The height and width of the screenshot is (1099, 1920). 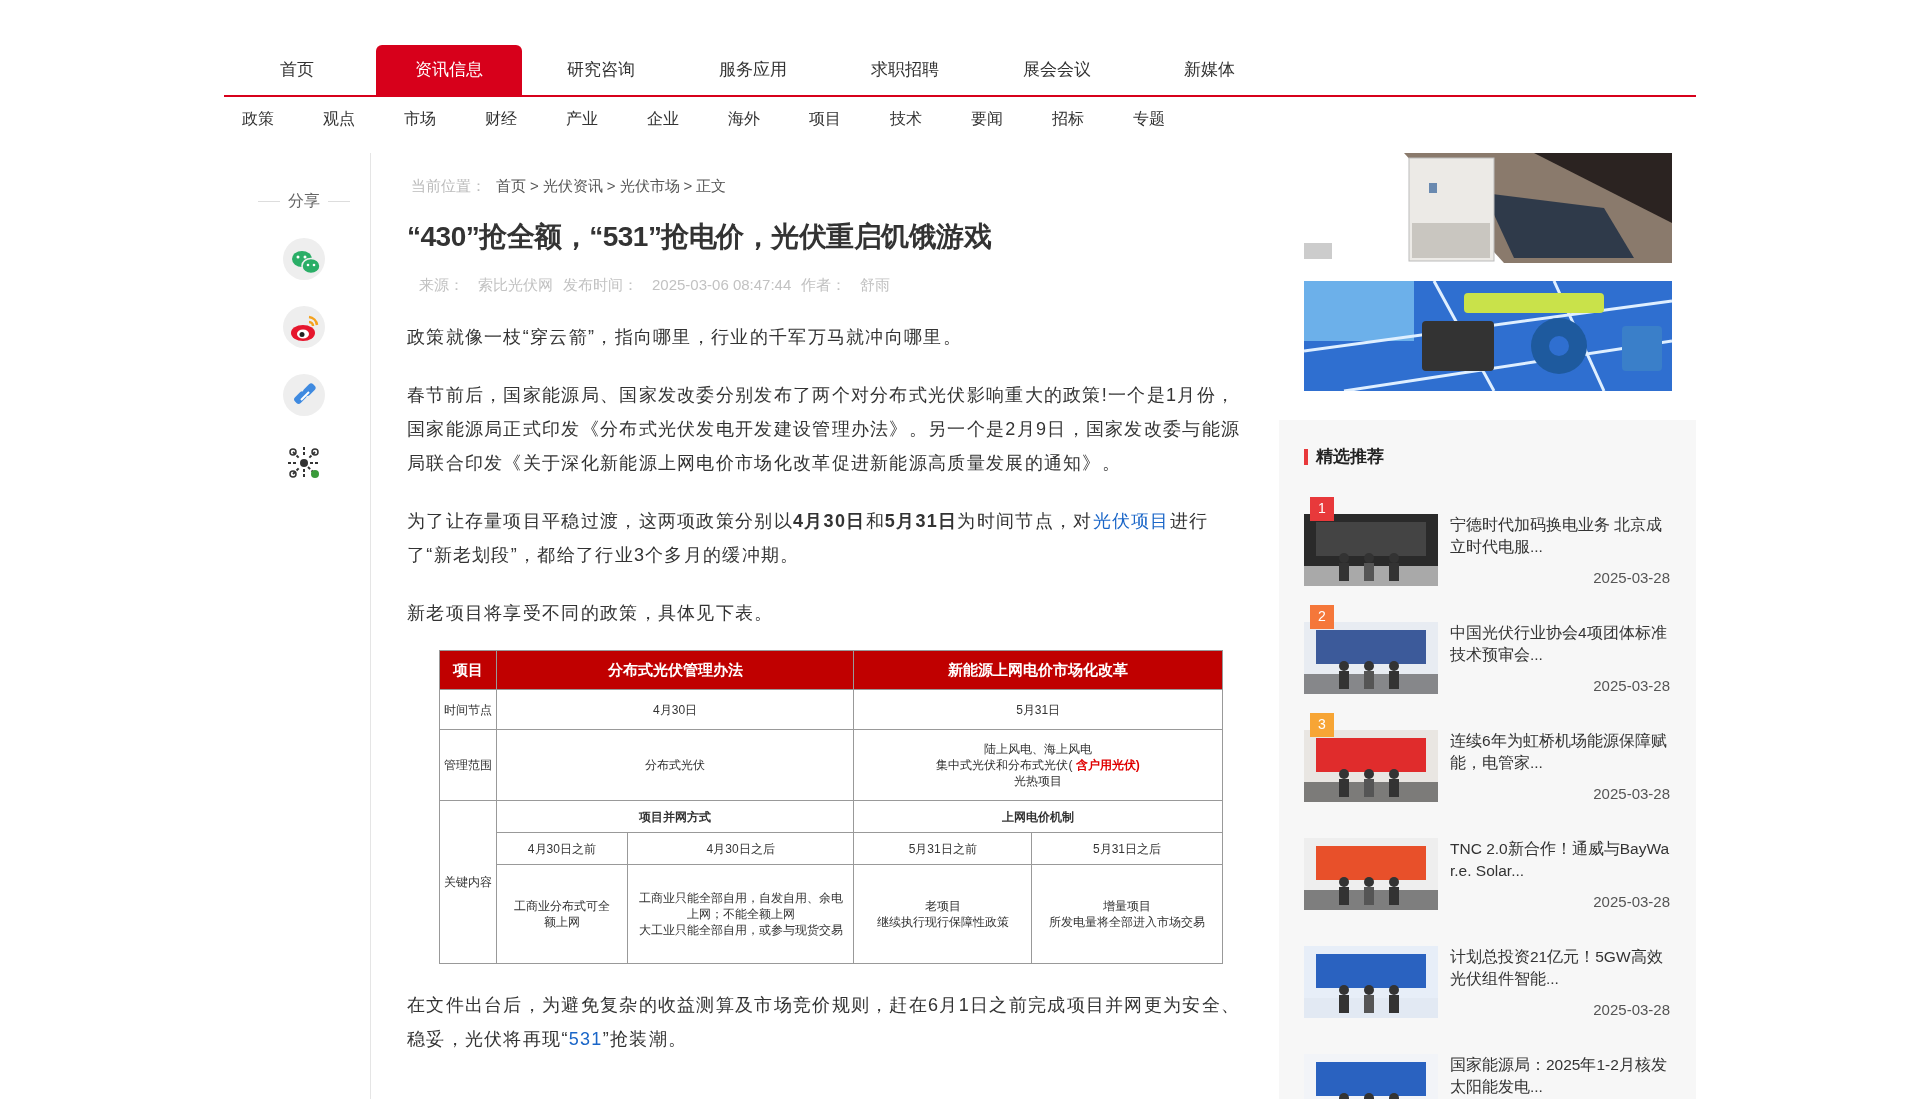 What do you see at coordinates (1038, 670) in the screenshot?
I see `table-header-cell: 新能源上网电价市场化改革` at bounding box center [1038, 670].